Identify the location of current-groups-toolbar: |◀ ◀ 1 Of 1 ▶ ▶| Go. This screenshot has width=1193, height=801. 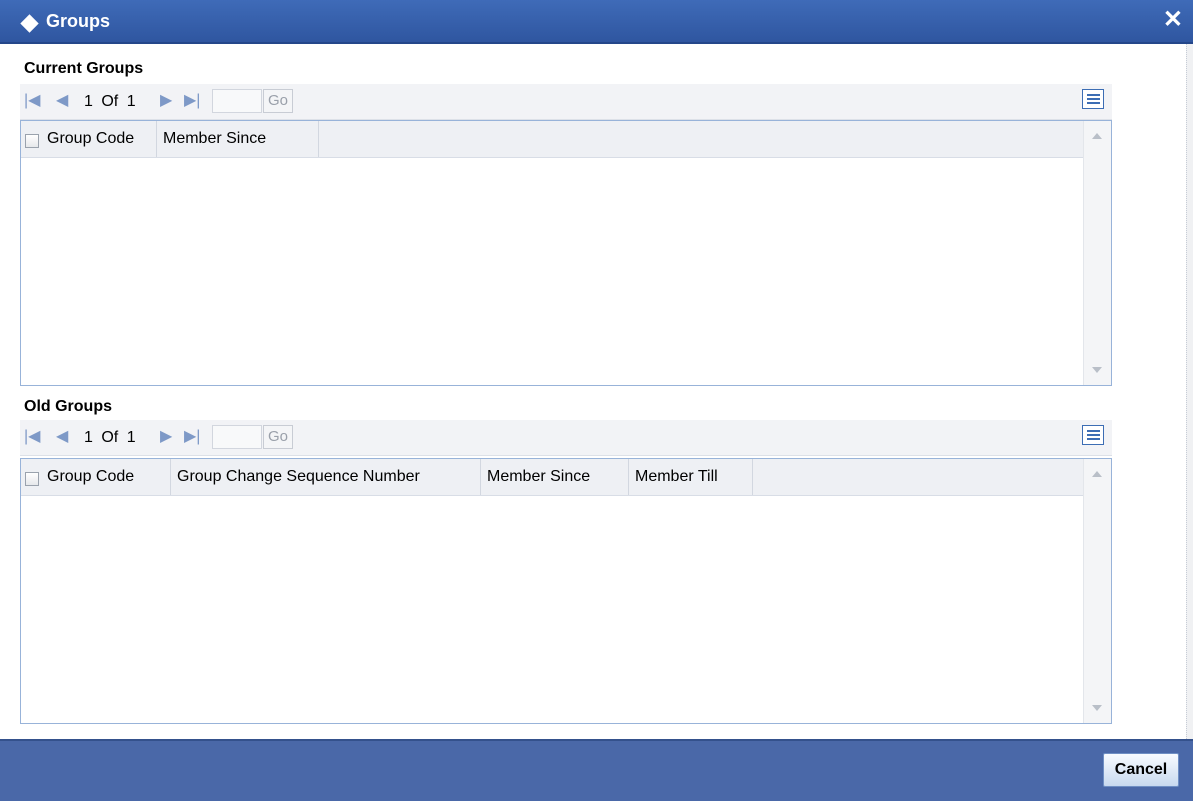
(566, 102).